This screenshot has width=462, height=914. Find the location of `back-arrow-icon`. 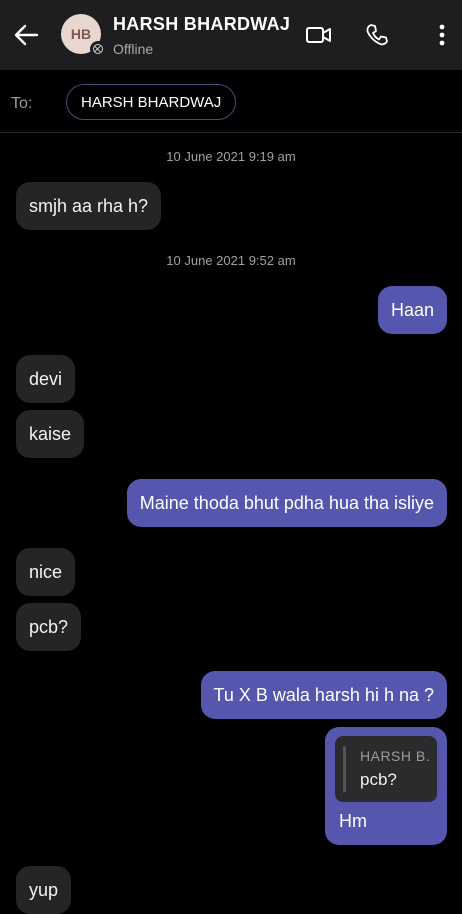

back-arrow-icon is located at coordinates (26, 35).